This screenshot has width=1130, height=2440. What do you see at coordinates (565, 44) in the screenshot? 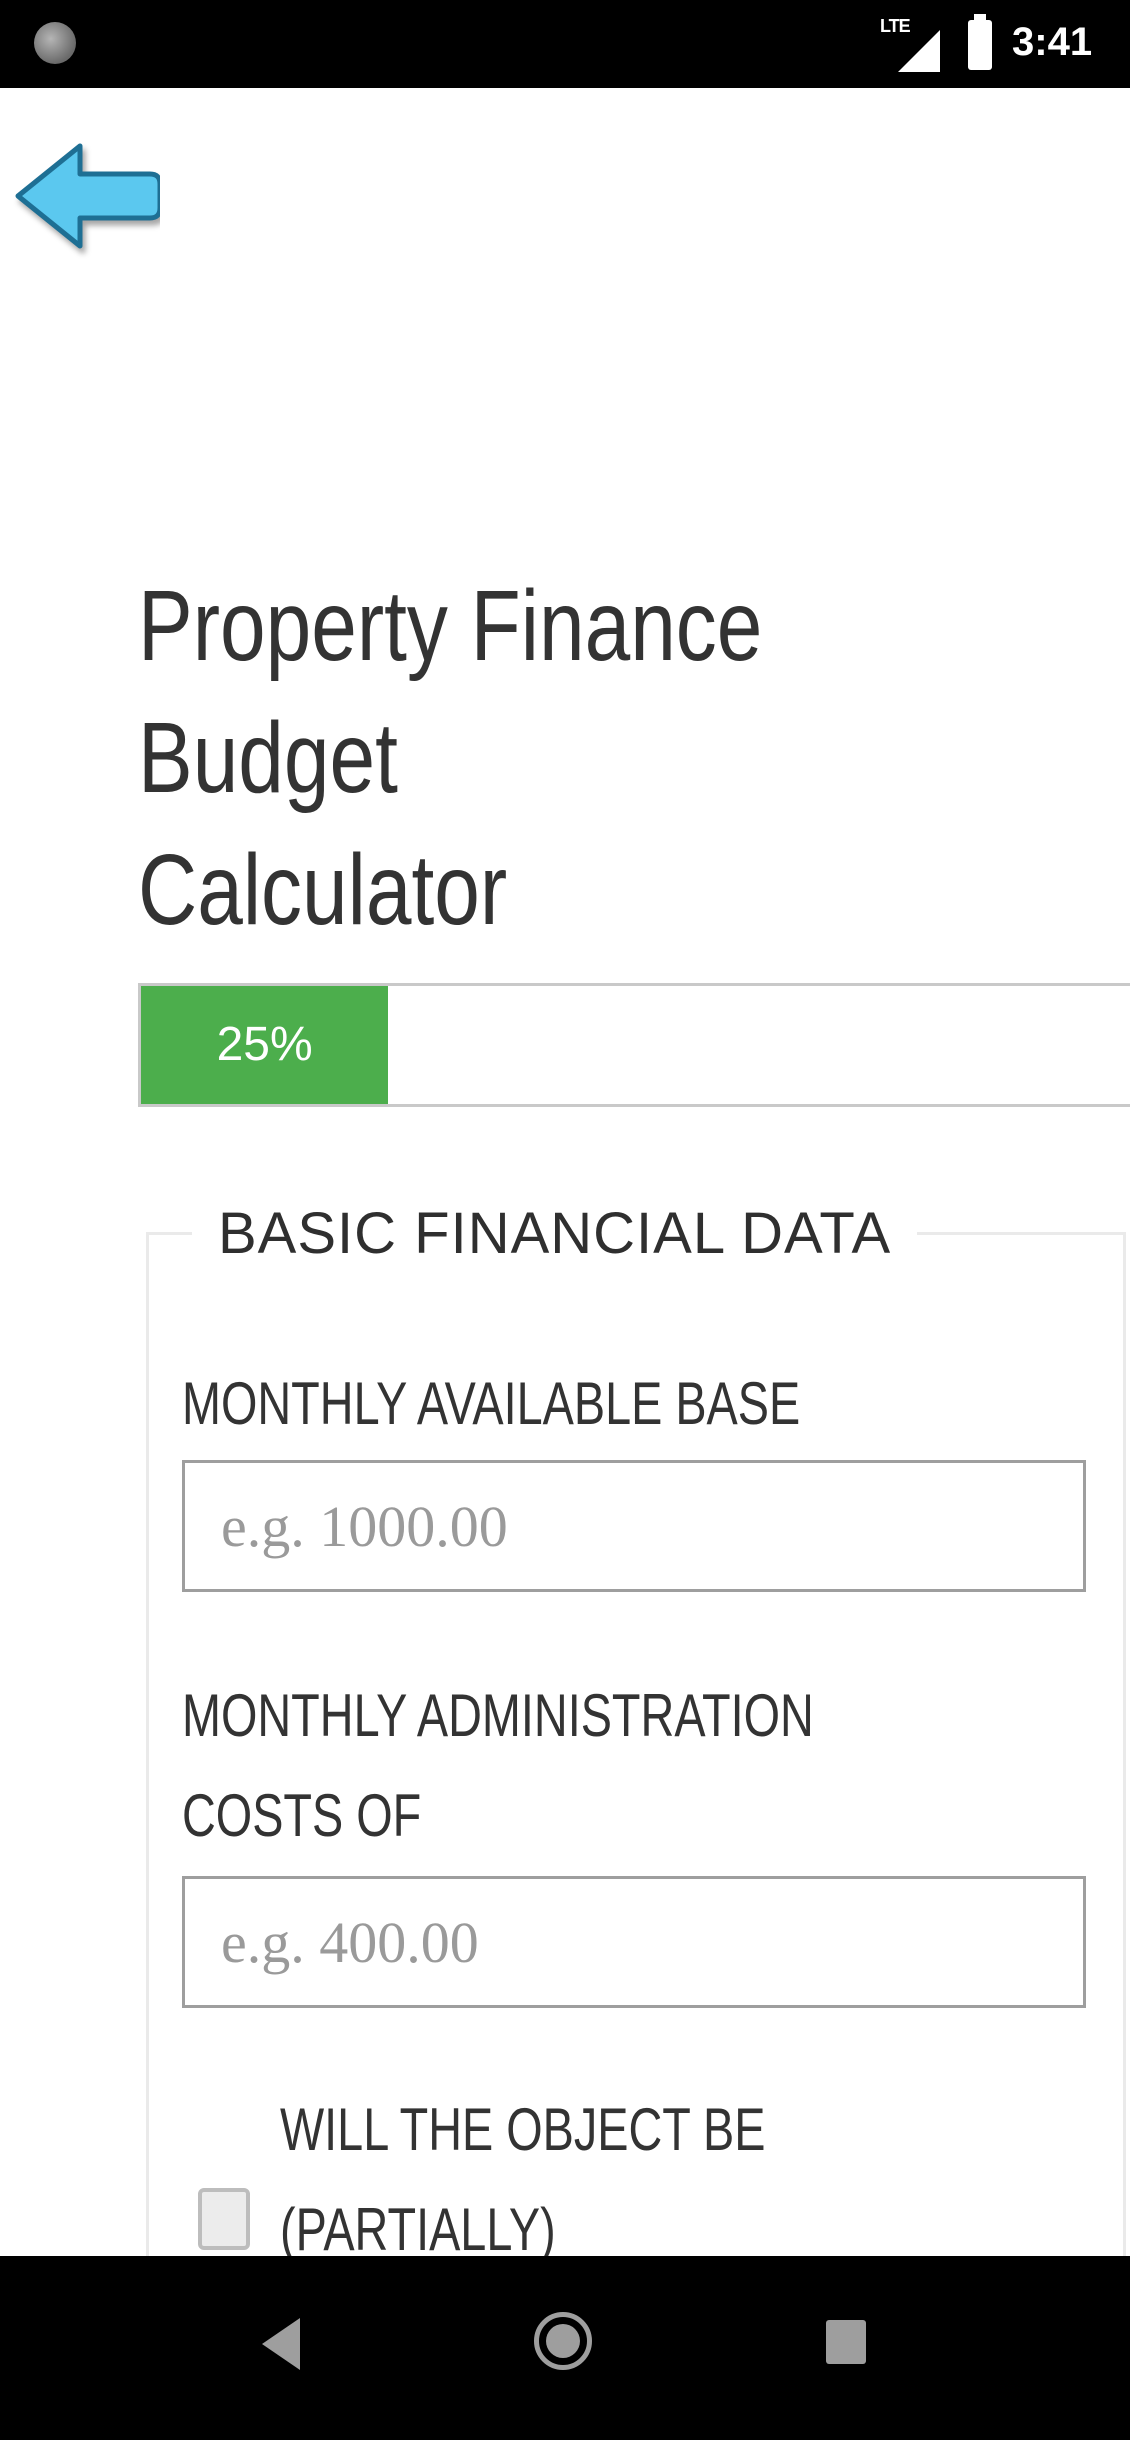
I see `status-bar: LTE 3:41` at bounding box center [565, 44].